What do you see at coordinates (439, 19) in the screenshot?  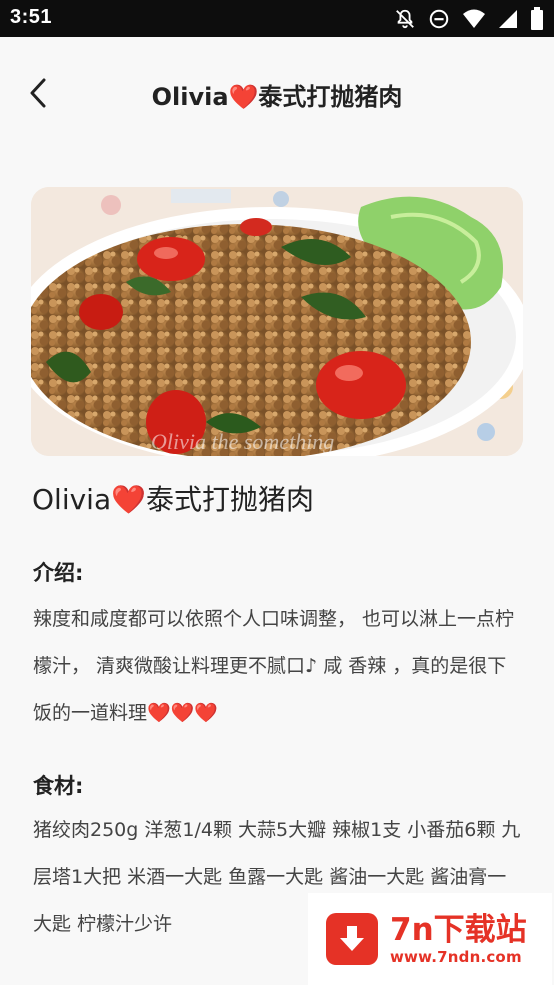 I see `do-not-disturb-icon` at bounding box center [439, 19].